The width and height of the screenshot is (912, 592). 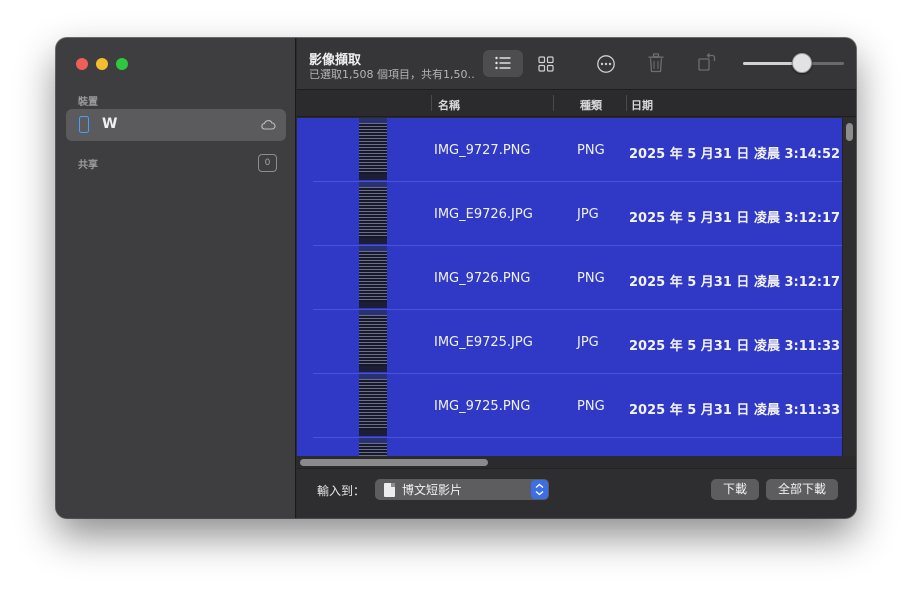 What do you see at coordinates (606, 64) in the screenshot?
I see `ellipsis-circle-icon` at bounding box center [606, 64].